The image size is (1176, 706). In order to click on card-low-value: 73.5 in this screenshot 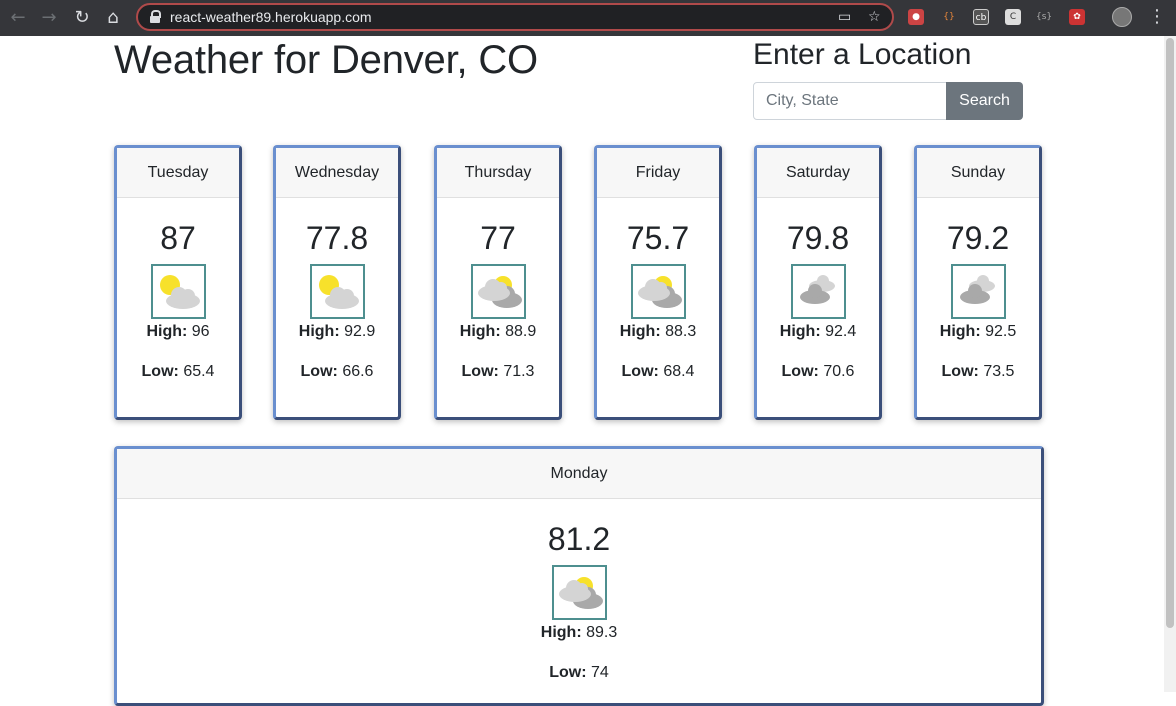, I will do `click(999, 371)`.